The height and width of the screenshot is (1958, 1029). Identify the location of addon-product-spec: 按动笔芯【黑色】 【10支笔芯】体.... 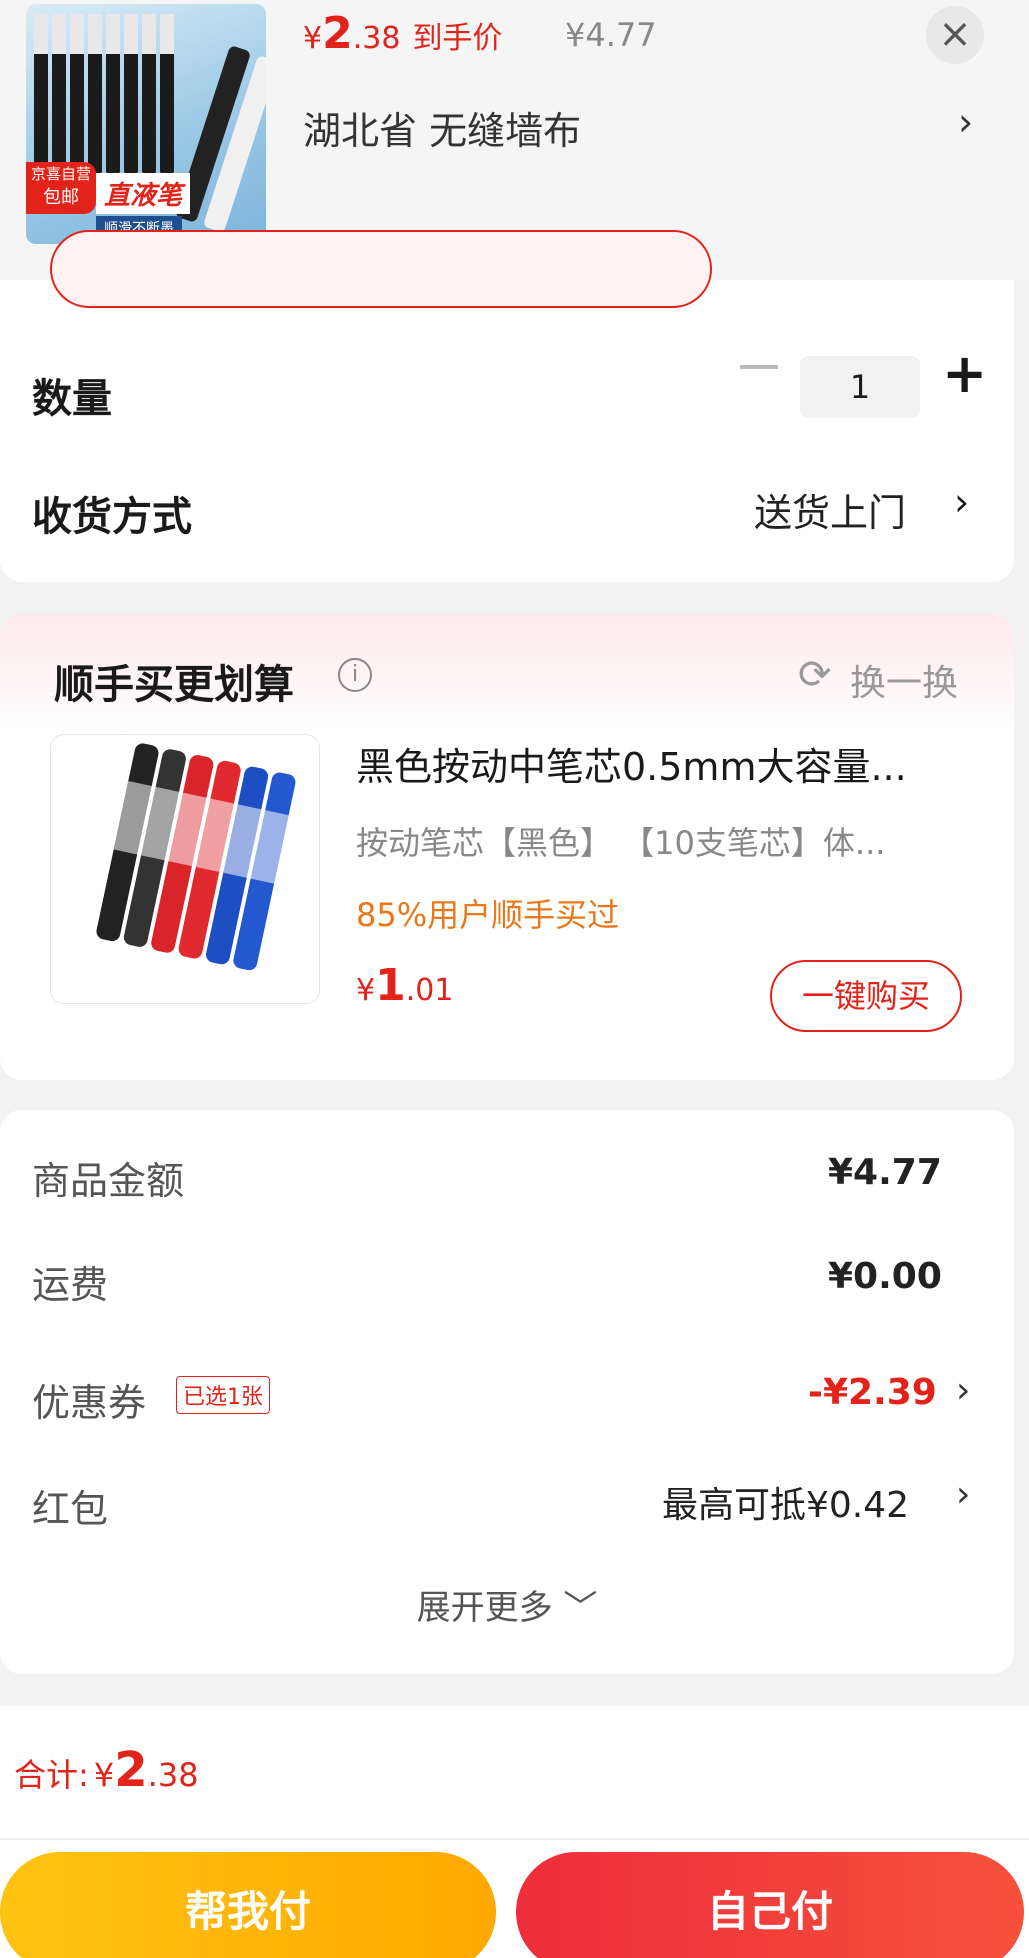
(621, 843).